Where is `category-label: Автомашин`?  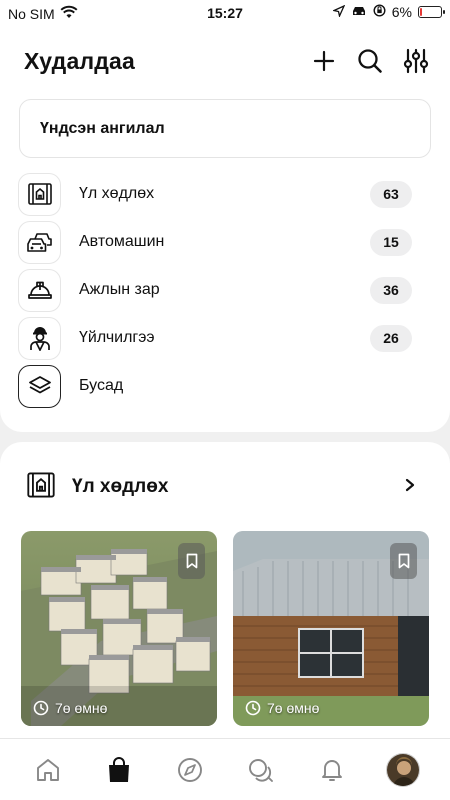
category-label: Автомашин is located at coordinates (122, 241).